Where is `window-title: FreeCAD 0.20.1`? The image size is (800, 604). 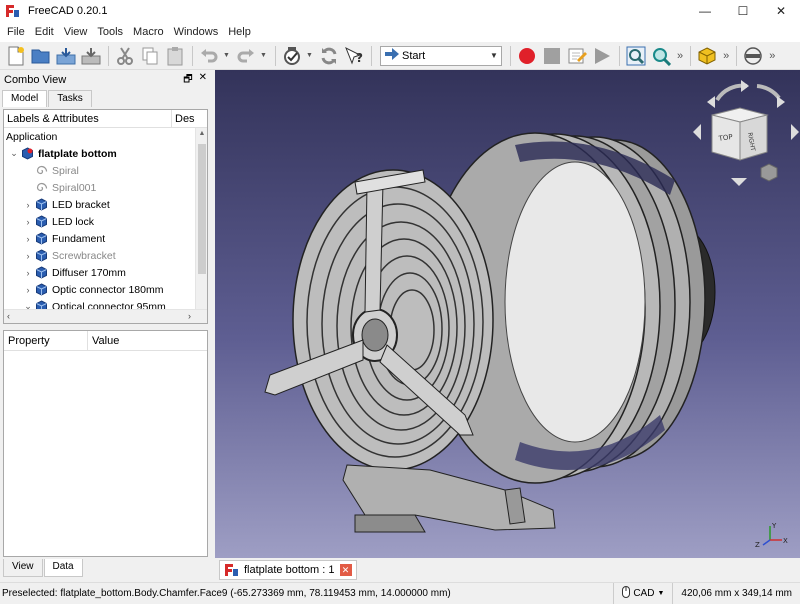 window-title: FreeCAD 0.20.1 is located at coordinates (68, 11).